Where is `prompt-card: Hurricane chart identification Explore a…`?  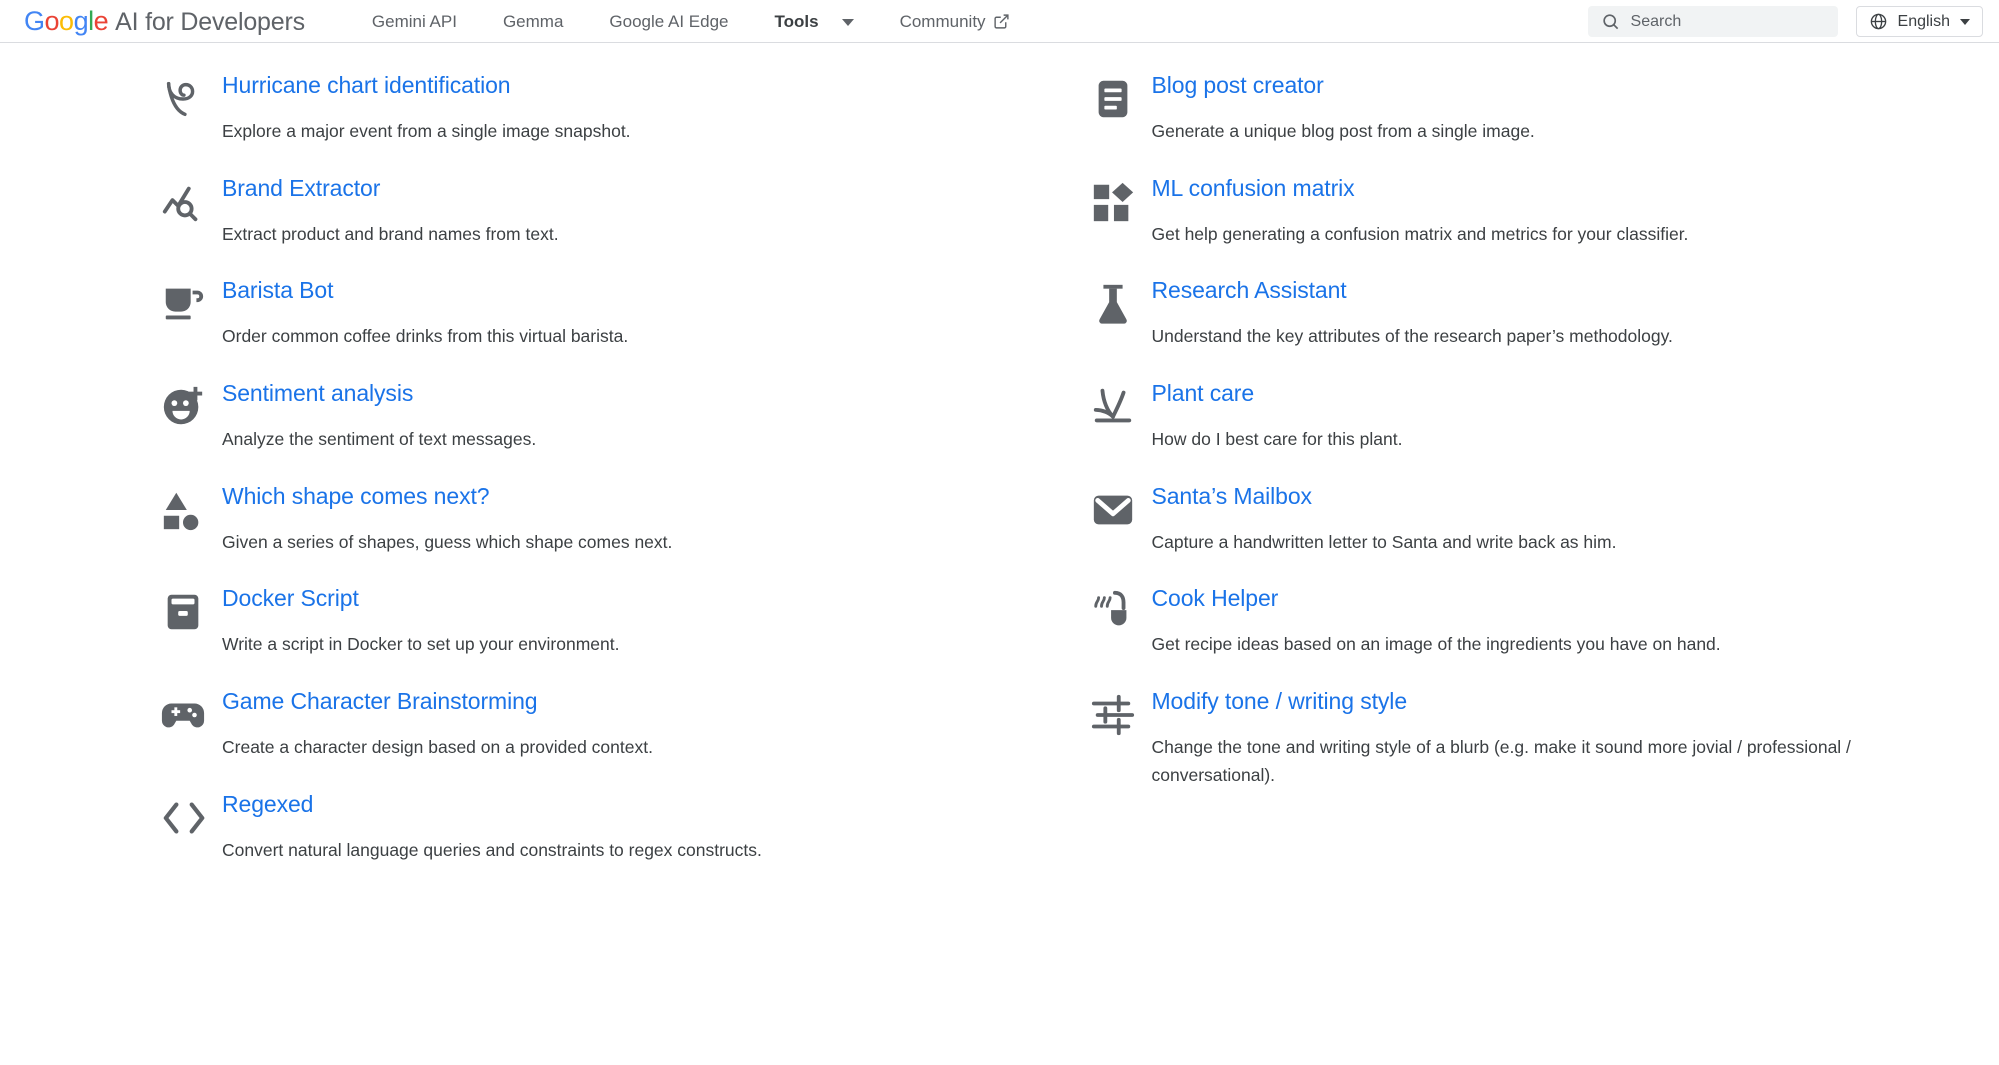 prompt-card: Hurricane chart identification Explore a… is located at coordinates (615, 94).